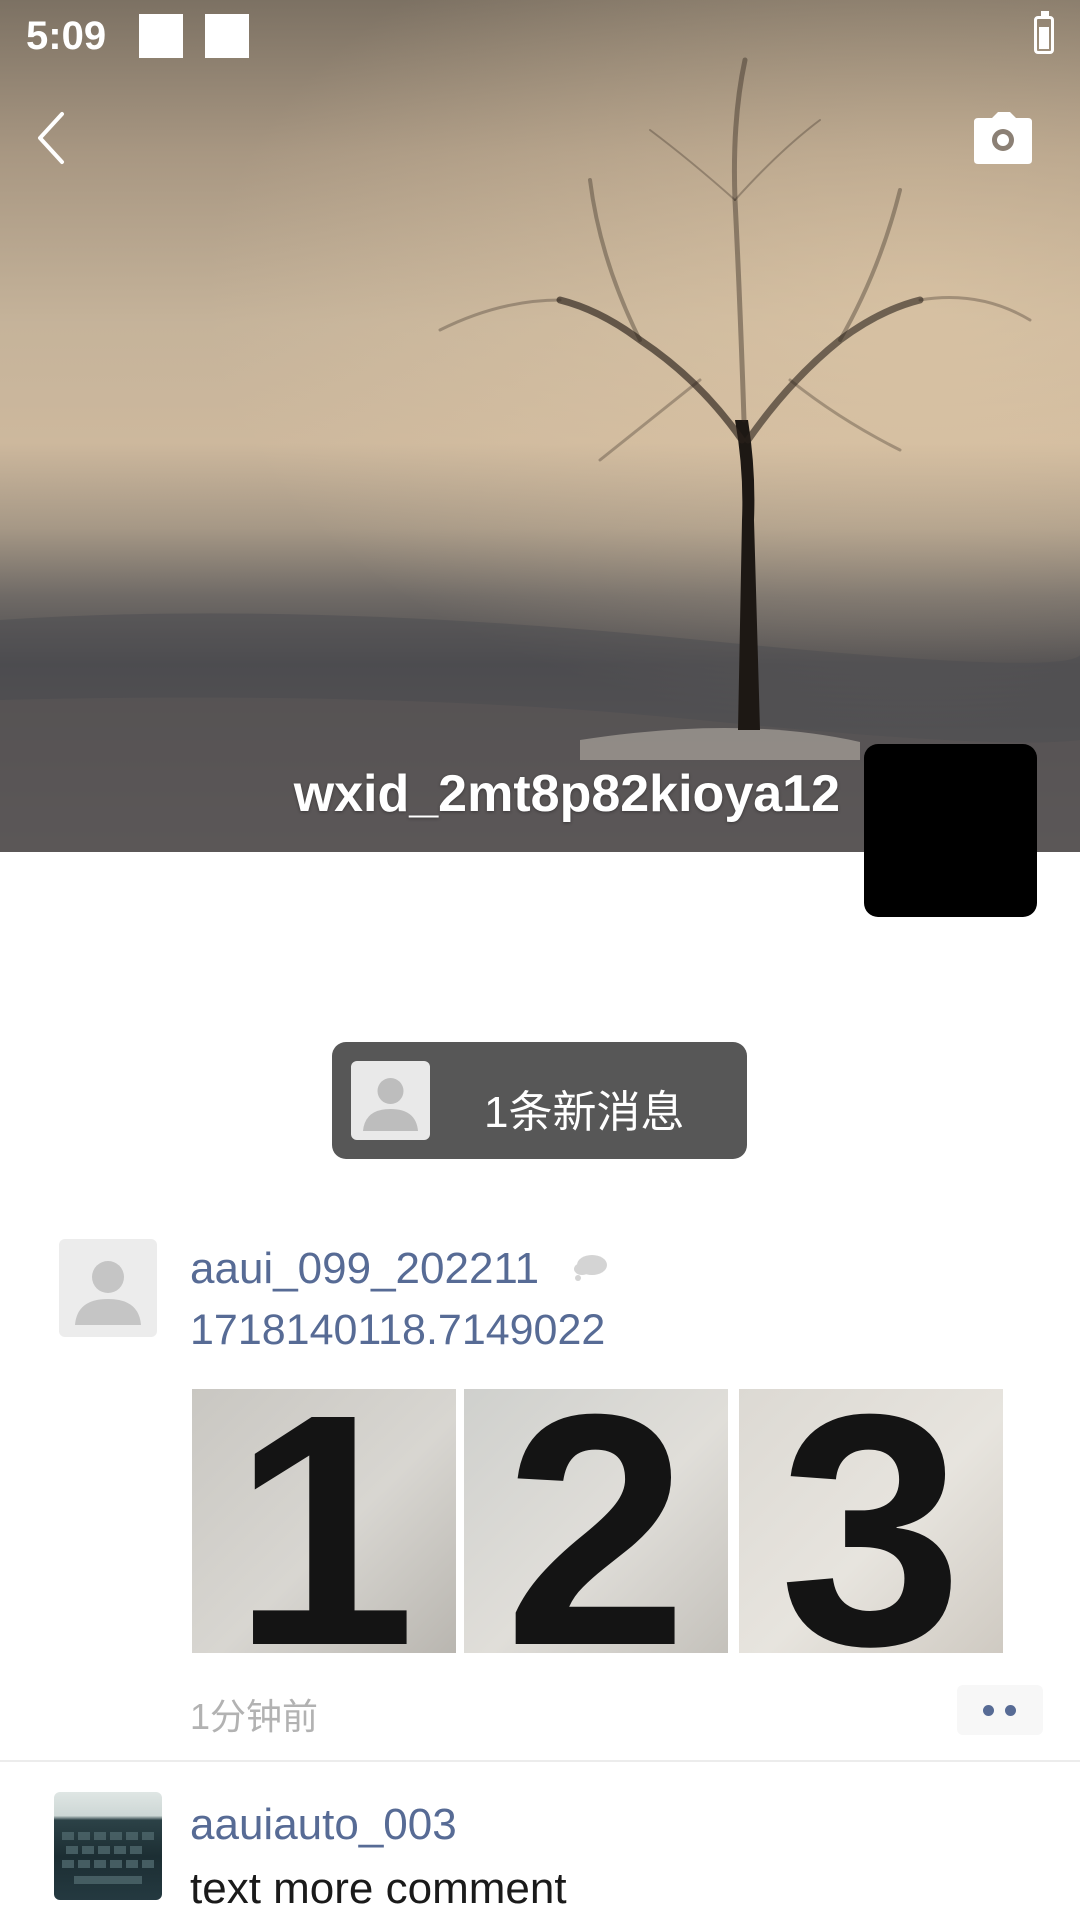  I want to click on camera-button, so click(1003, 138).